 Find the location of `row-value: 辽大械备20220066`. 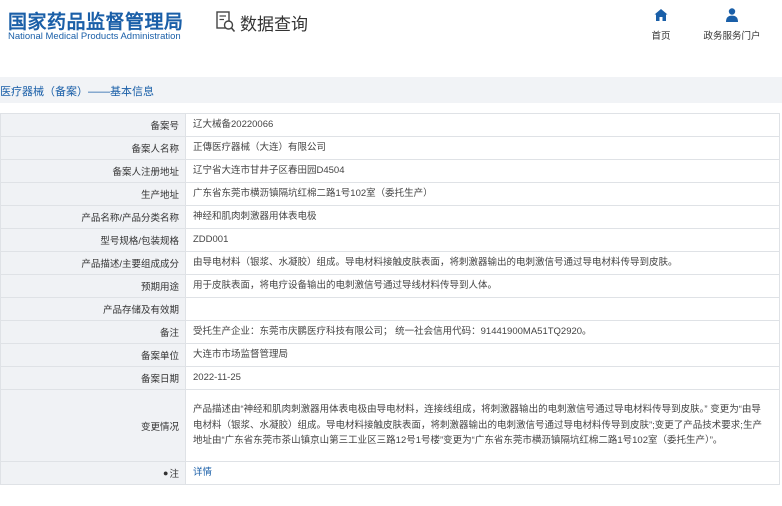

row-value: 辽大械备20220066 is located at coordinates (233, 125).